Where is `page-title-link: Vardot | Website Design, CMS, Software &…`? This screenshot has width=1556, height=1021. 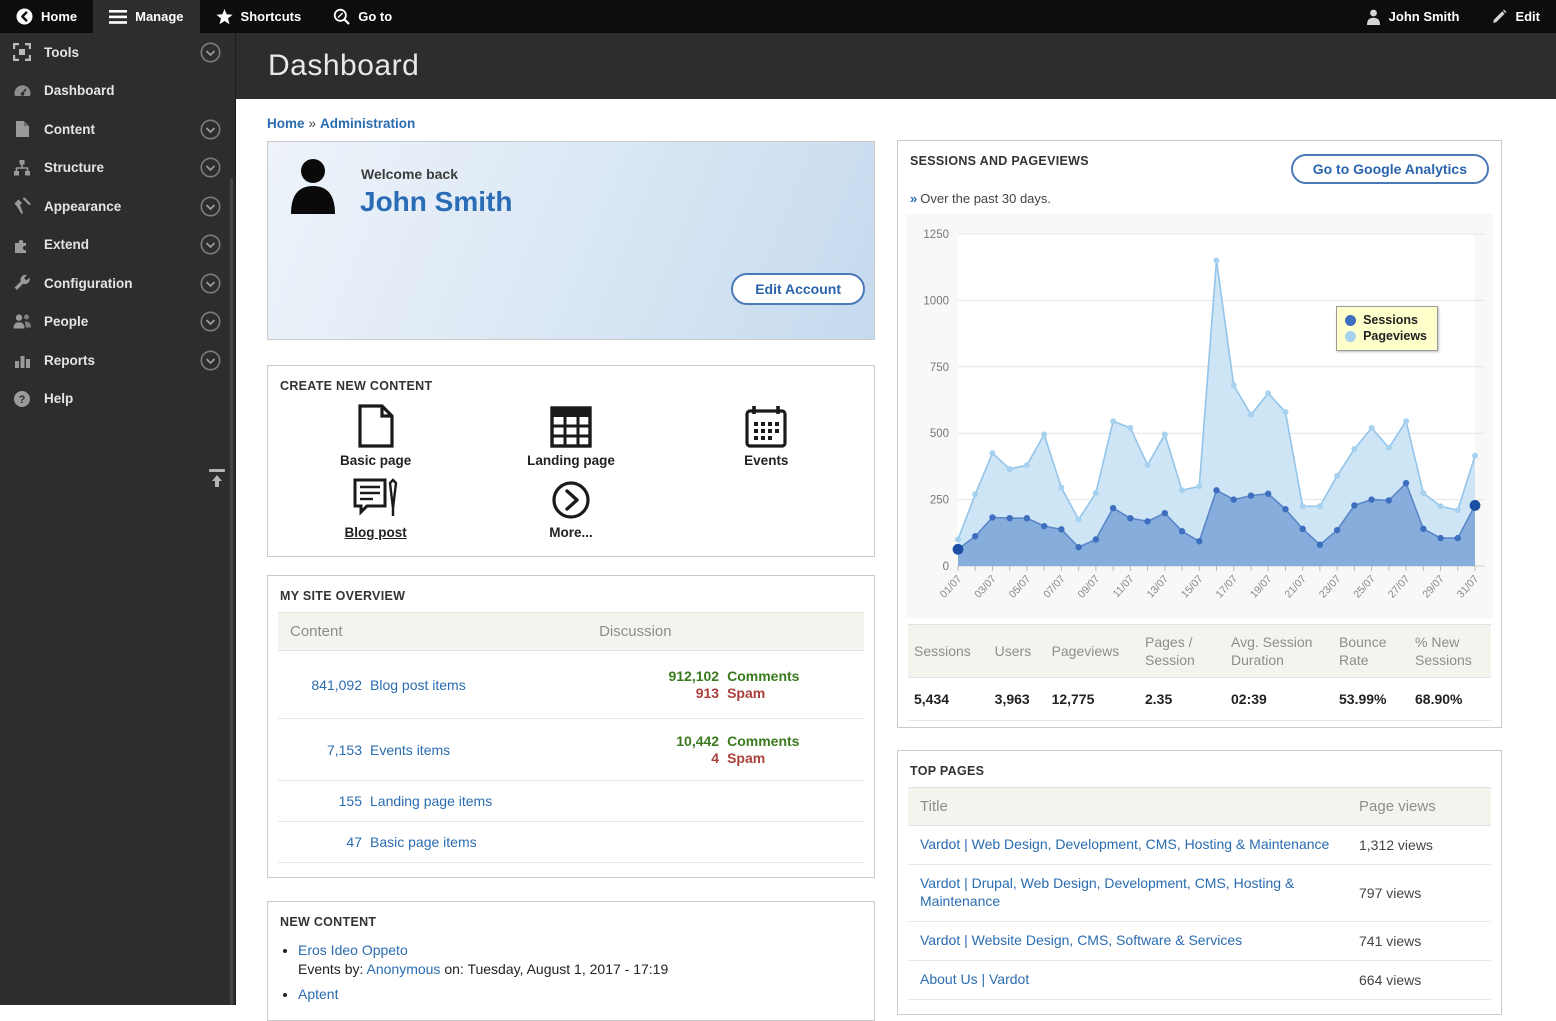 page-title-link: Vardot | Website Design, CMS, Software &… is located at coordinates (1081, 940).